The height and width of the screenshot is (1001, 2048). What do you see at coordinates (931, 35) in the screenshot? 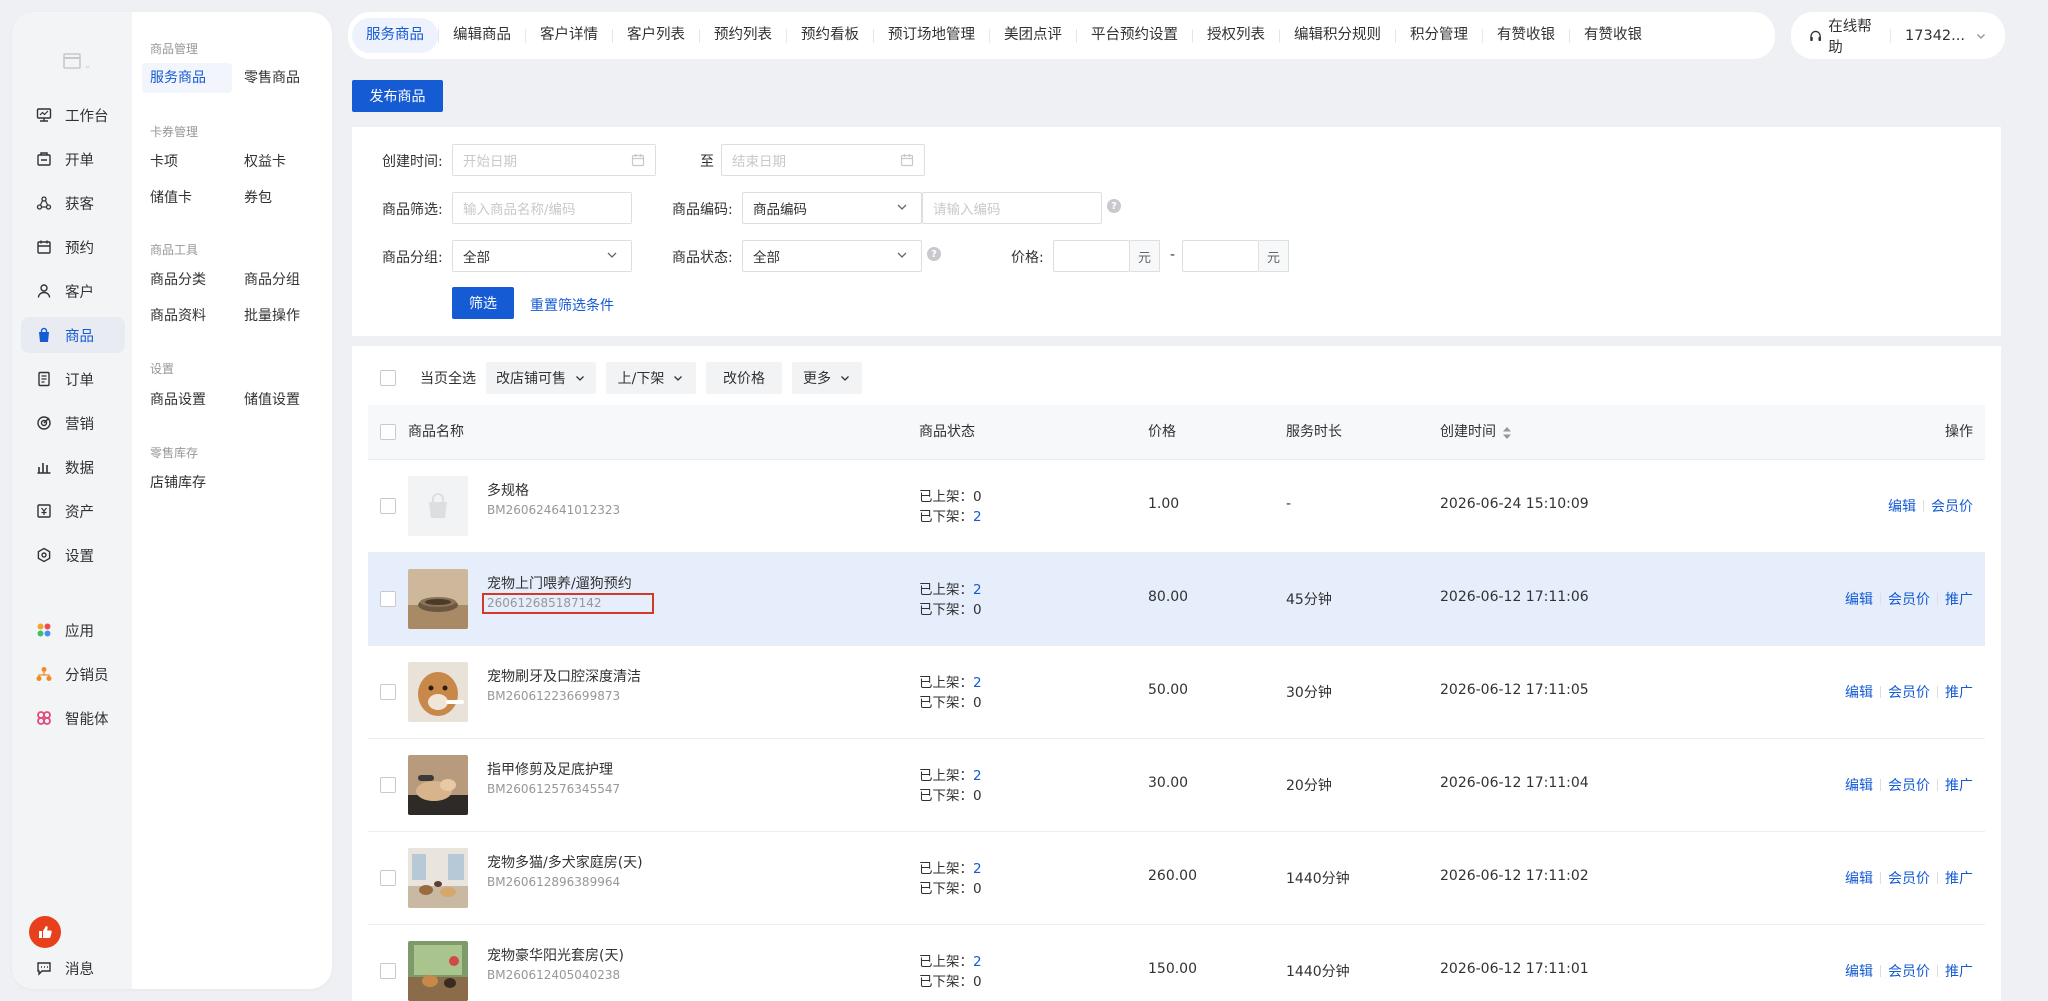
I see `tab-venue-booking: 预订场地管理` at bounding box center [931, 35].